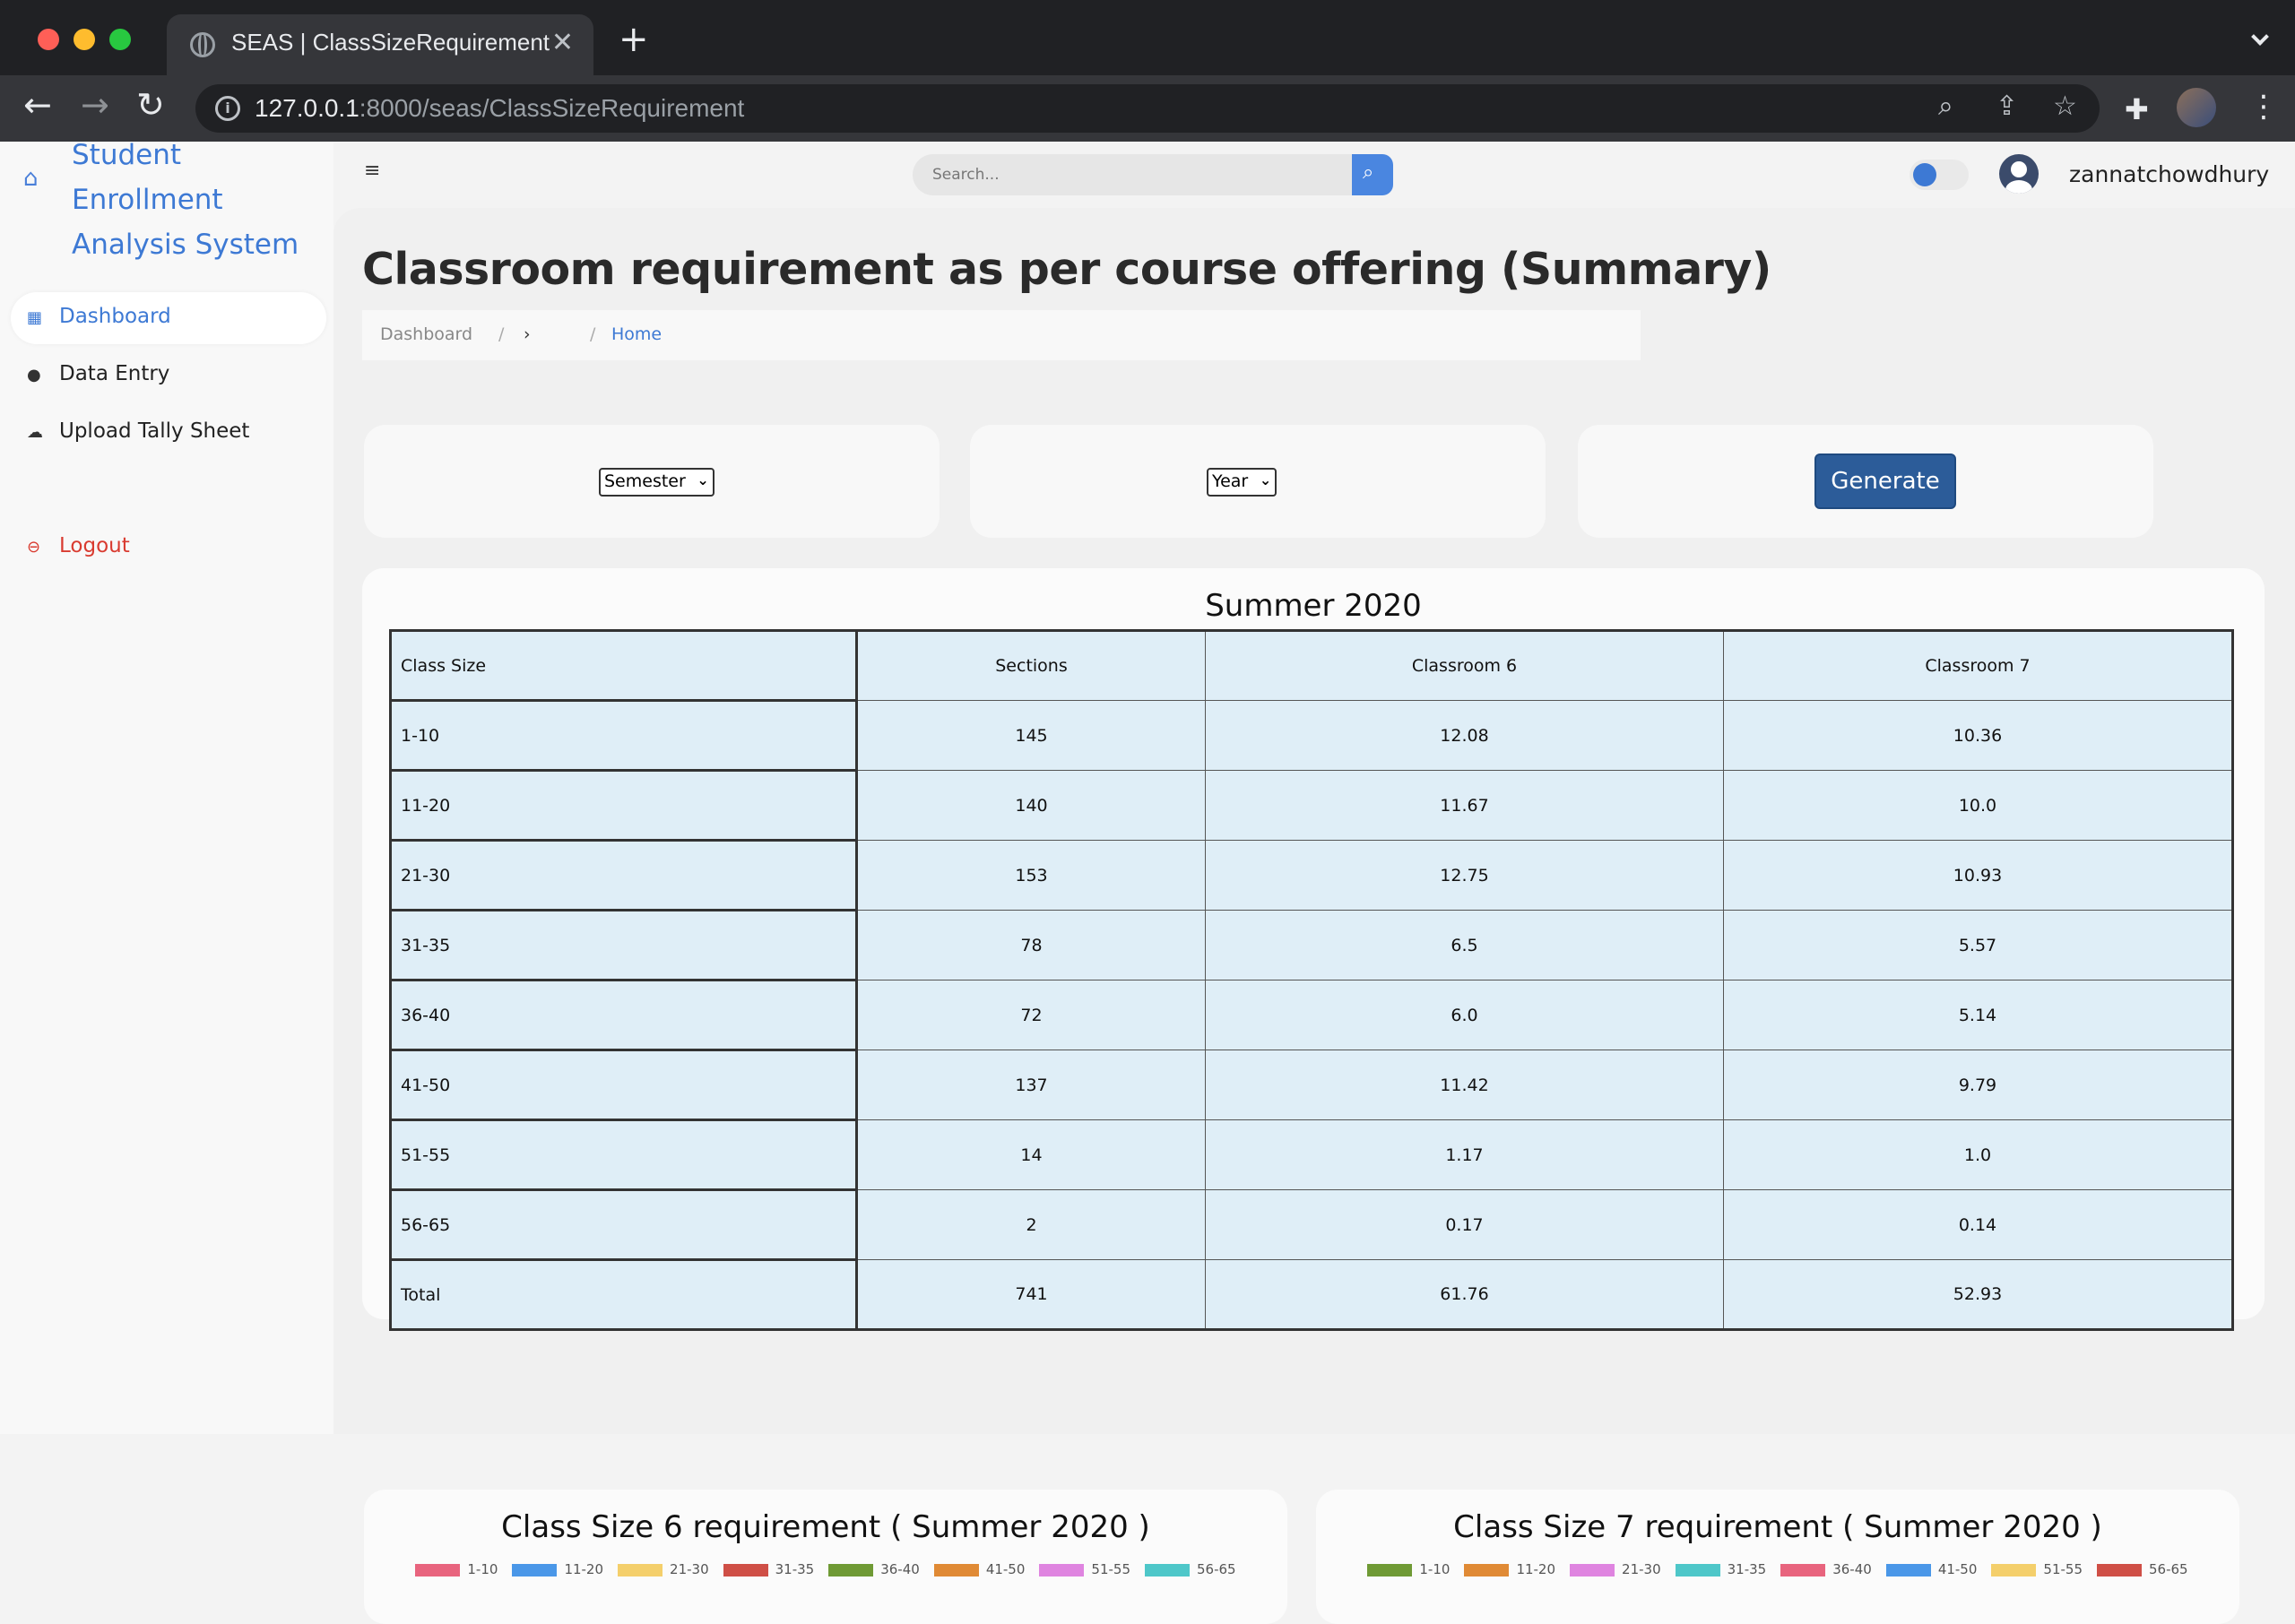  What do you see at coordinates (35, 317) in the screenshot?
I see `grid-icon: ▦` at bounding box center [35, 317].